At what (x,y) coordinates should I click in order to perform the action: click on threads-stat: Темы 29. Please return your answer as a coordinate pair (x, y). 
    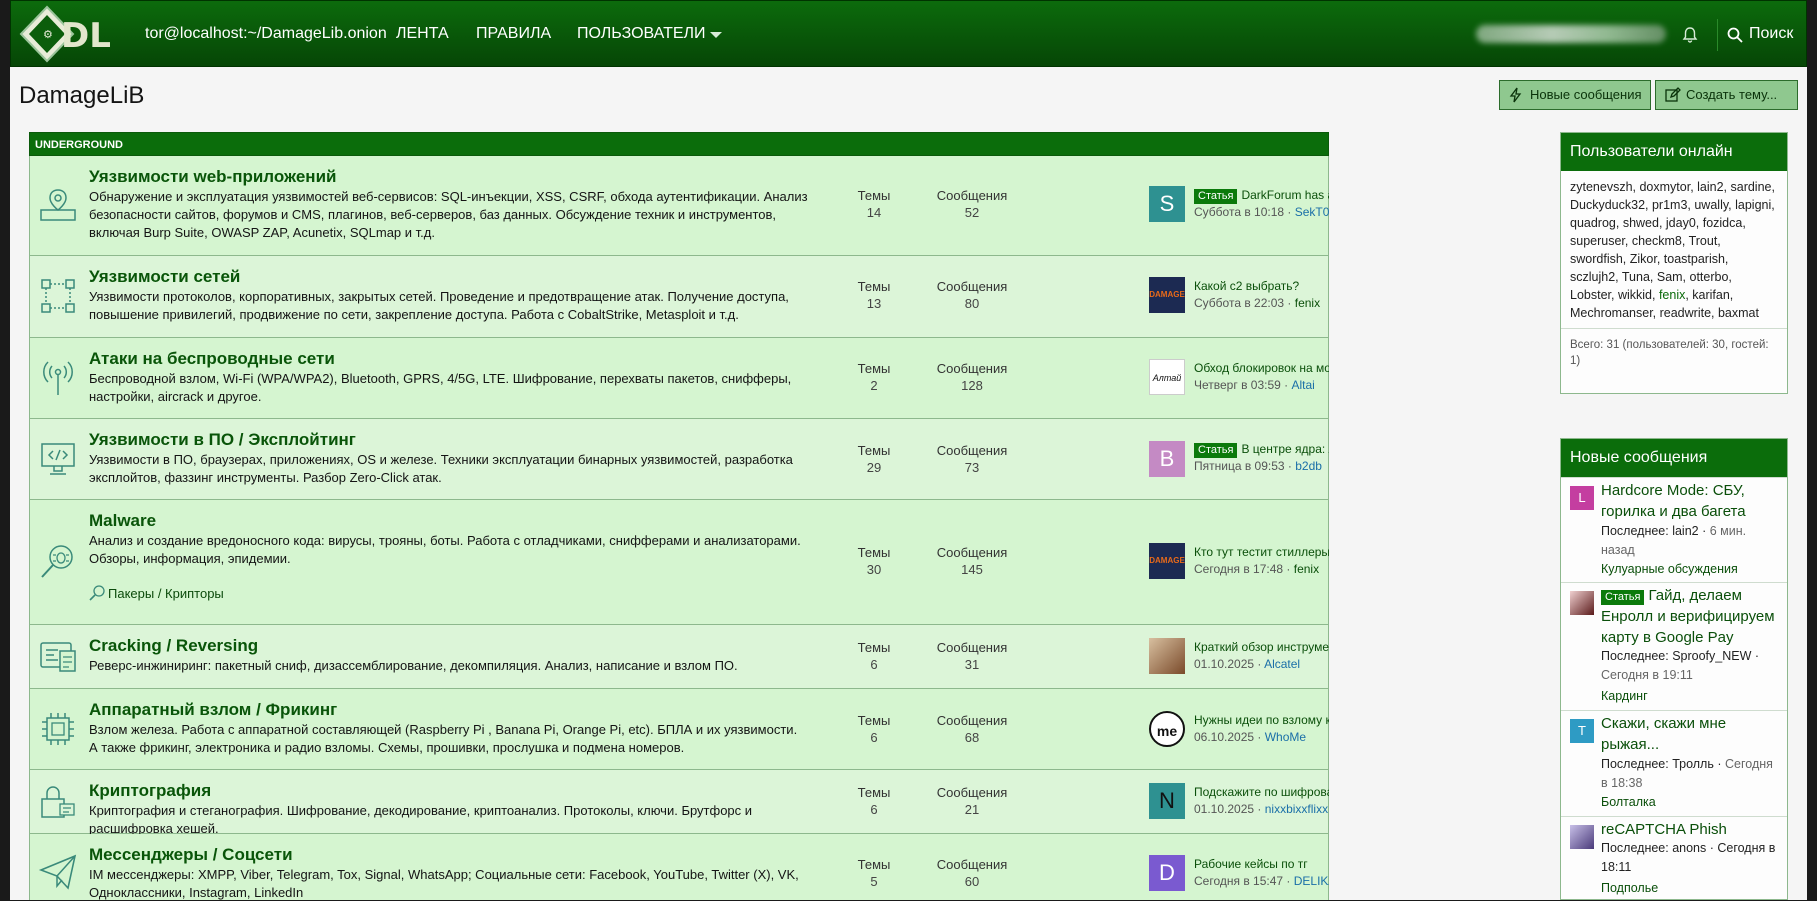
    Looking at the image, I should click on (874, 459).